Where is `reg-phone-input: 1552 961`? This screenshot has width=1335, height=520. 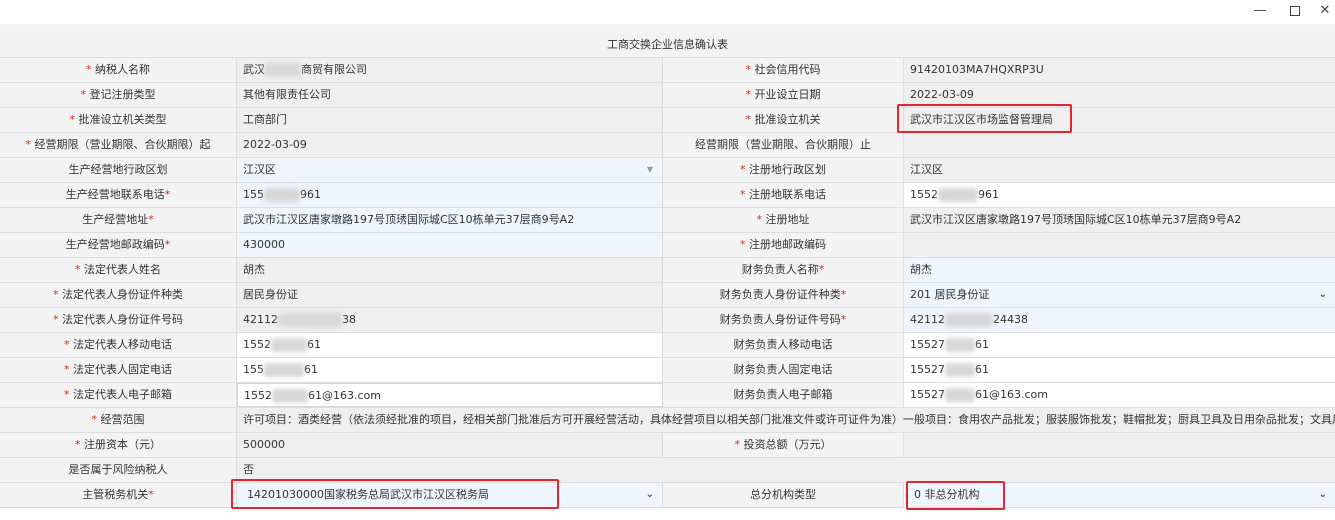
reg-phone-input: 1552 961 is located at coordinates (1119, 195).